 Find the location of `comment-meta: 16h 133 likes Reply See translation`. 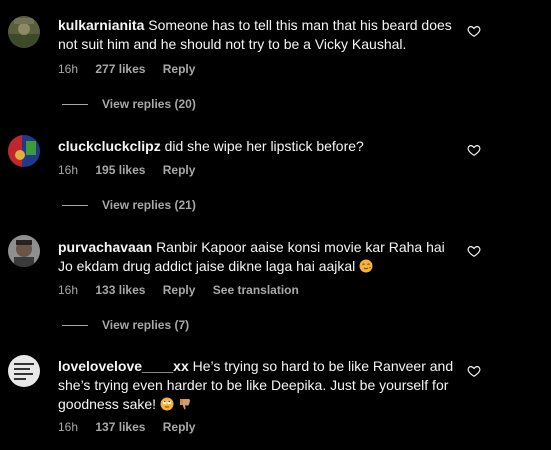

comment-meta: 16h 133 likes Reply See translation is located at coordinates (185, 290).